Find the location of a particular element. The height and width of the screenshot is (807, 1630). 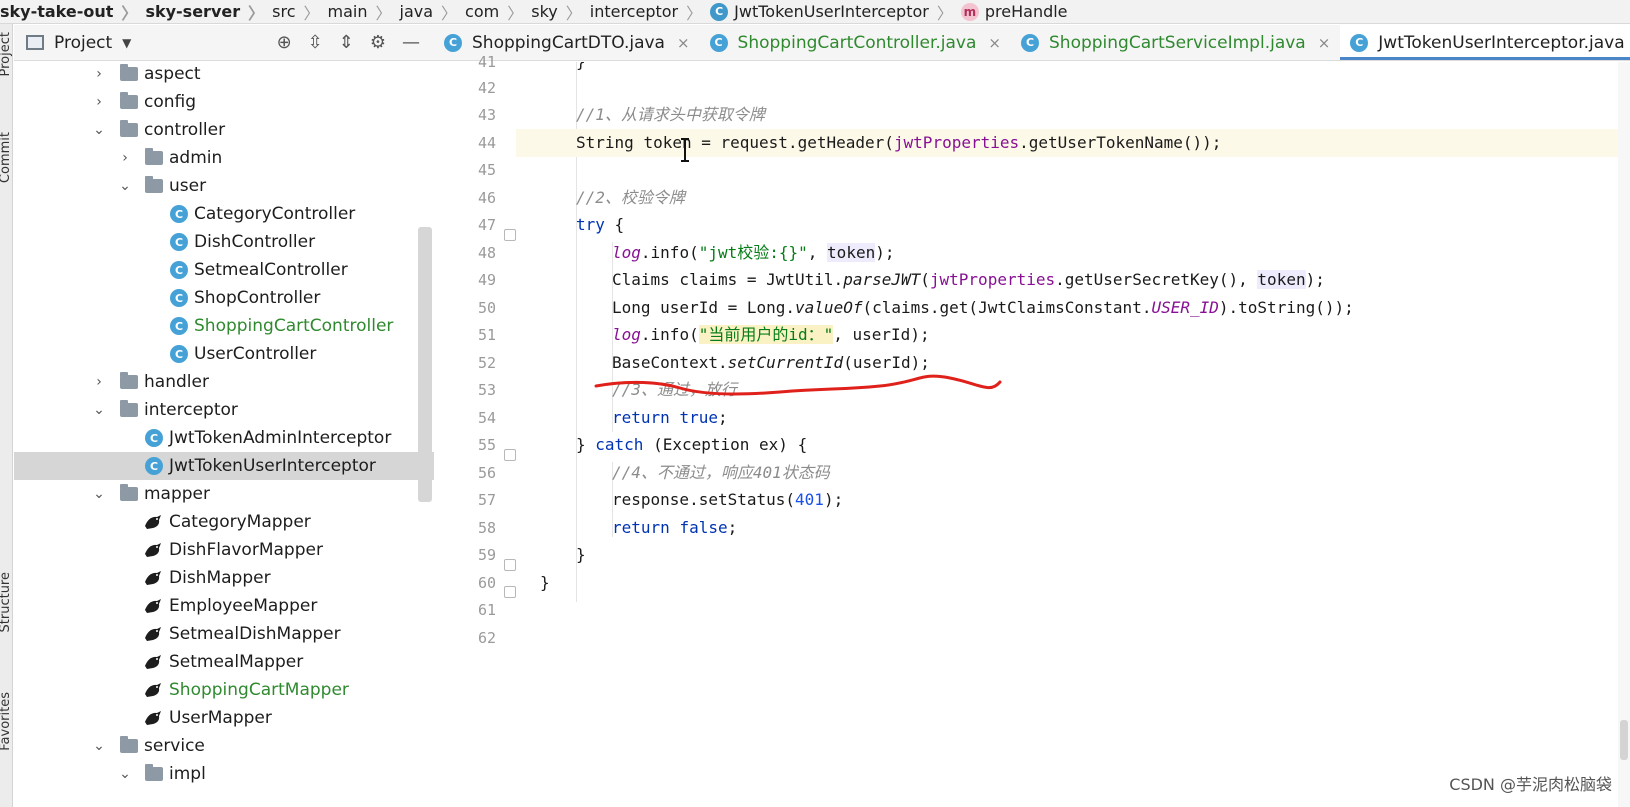

code-keyword: catch is located at coordinates (619, 444).